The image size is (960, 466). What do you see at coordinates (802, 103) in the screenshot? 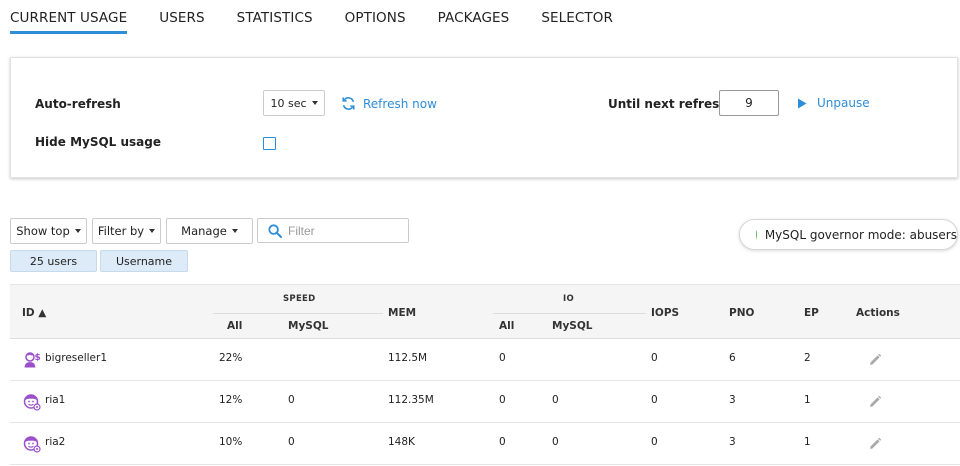
I see `play-icon` at bounding box center [802, 103].